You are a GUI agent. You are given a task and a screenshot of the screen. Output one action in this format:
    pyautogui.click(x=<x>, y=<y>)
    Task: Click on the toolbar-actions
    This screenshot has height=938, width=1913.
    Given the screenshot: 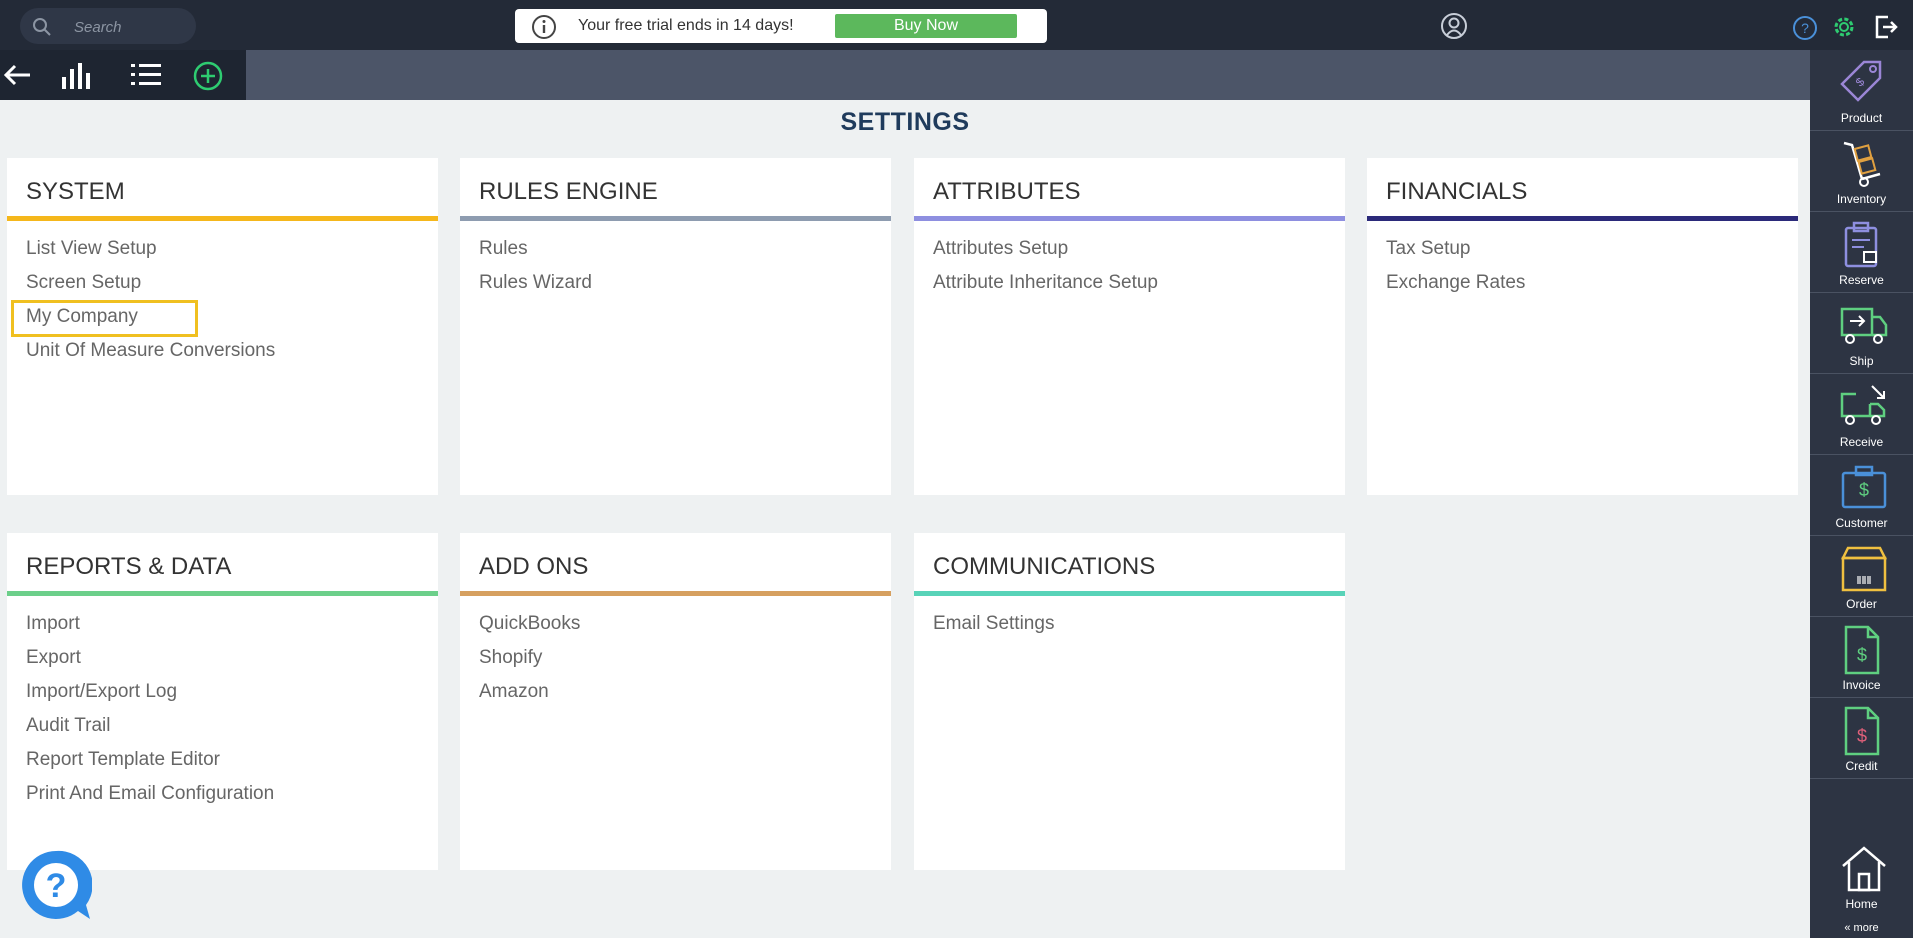 What is the action you would take?
    pyautogui.click(x=123, y=75)
    